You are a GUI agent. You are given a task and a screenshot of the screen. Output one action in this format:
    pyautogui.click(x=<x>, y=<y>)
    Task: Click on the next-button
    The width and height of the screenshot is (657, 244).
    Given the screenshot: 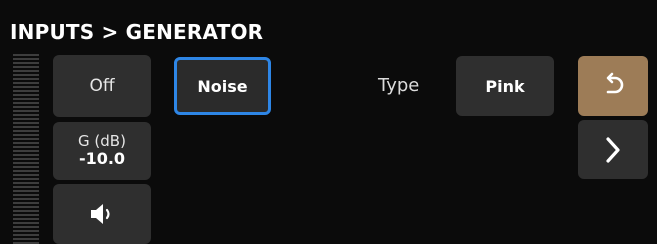 What is the action you would take?
    pyautogui.click(x=613, y=149)
    